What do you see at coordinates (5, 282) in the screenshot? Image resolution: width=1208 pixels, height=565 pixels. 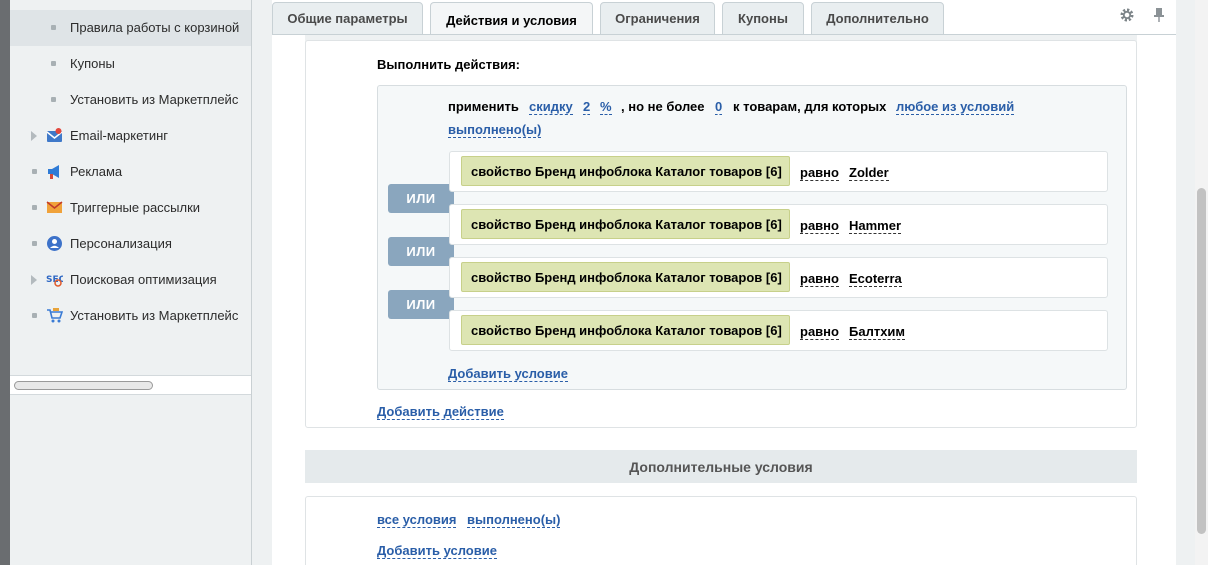 I see `sidebar-rail` at bounding box center [5, 282].